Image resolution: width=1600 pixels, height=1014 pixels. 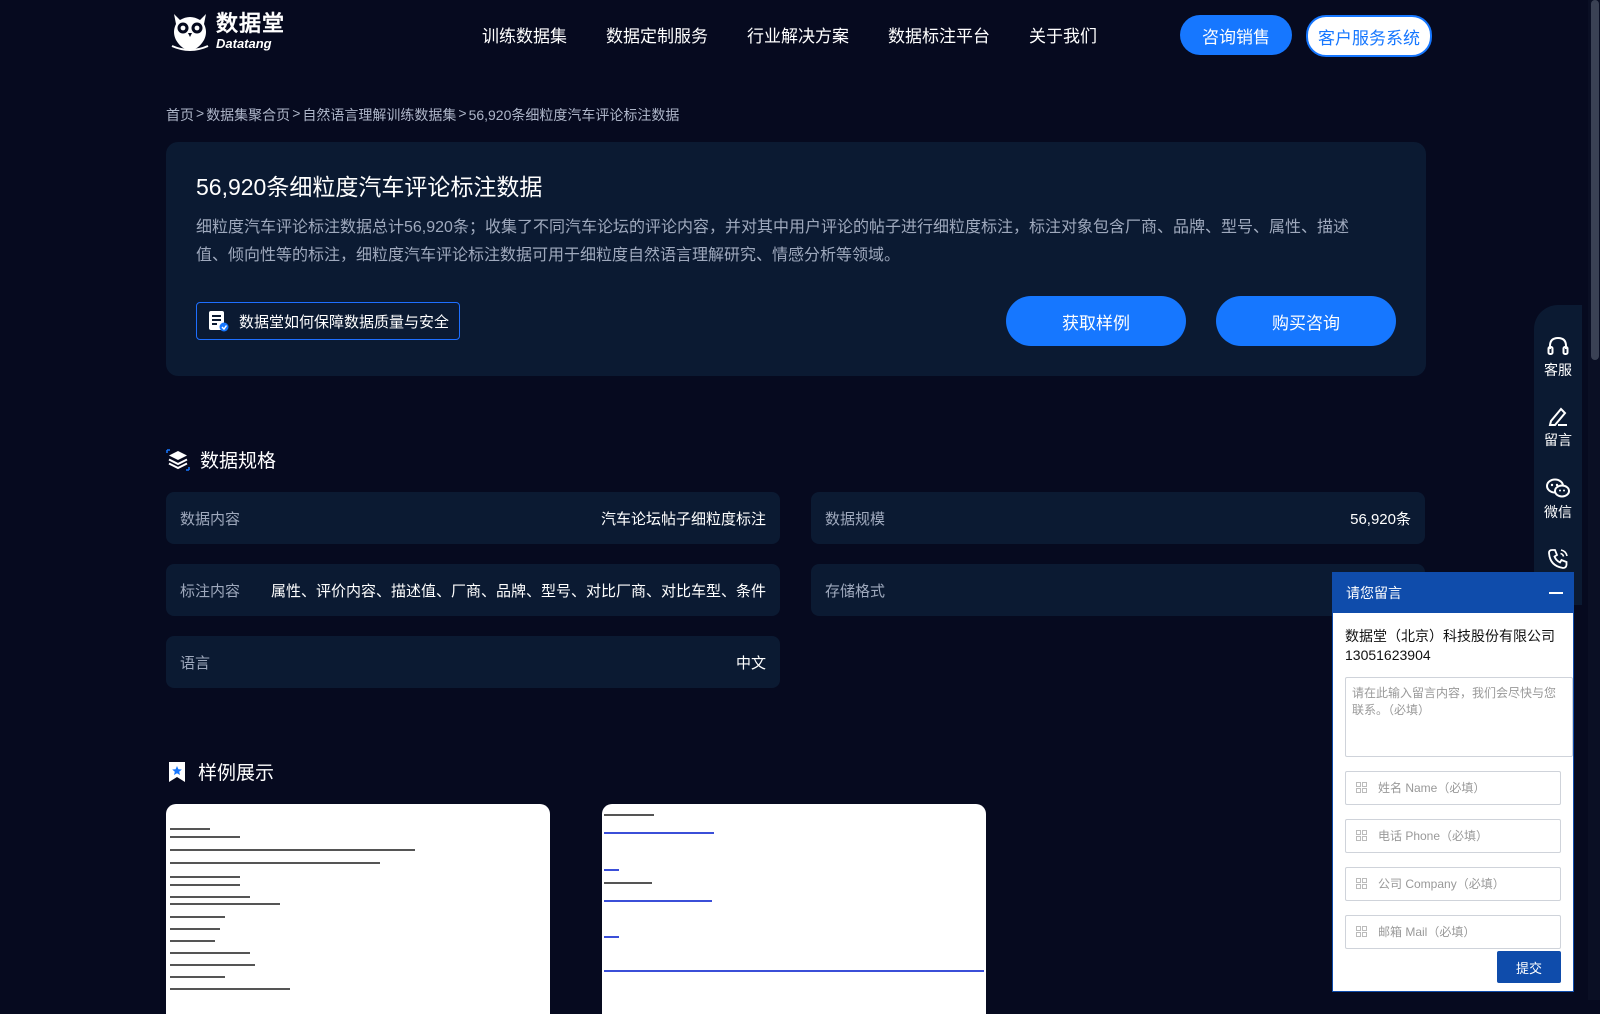 What do you see at coordinates (1558, 370) in the screenshot?
I see `toolbar-label: 客服` at bounding box center [1558, 370].